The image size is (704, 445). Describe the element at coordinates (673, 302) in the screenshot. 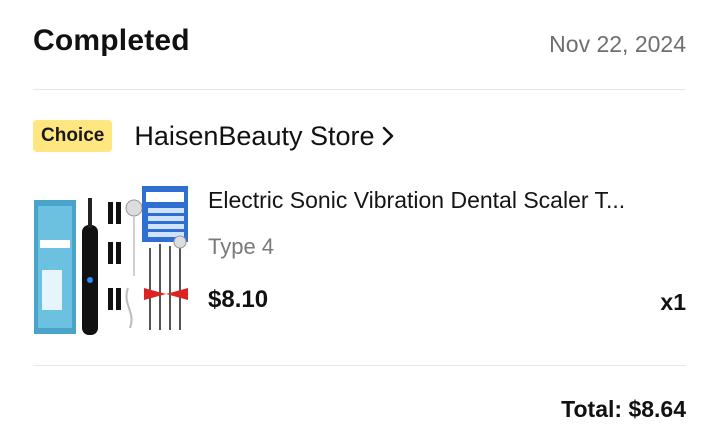

I see `product-quantity: x1` at that location.